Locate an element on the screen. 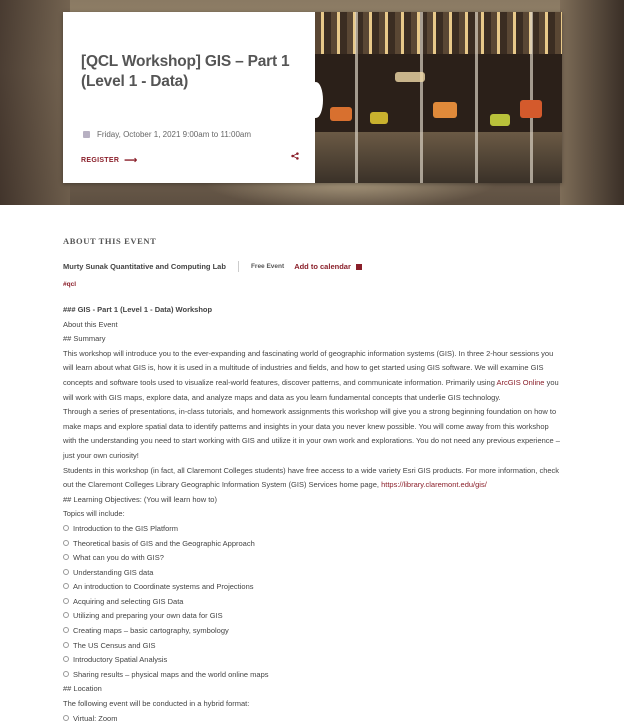 Image resolution: width=624 pixels, height=728 pixels. divider is located at coordinates (238, 266).